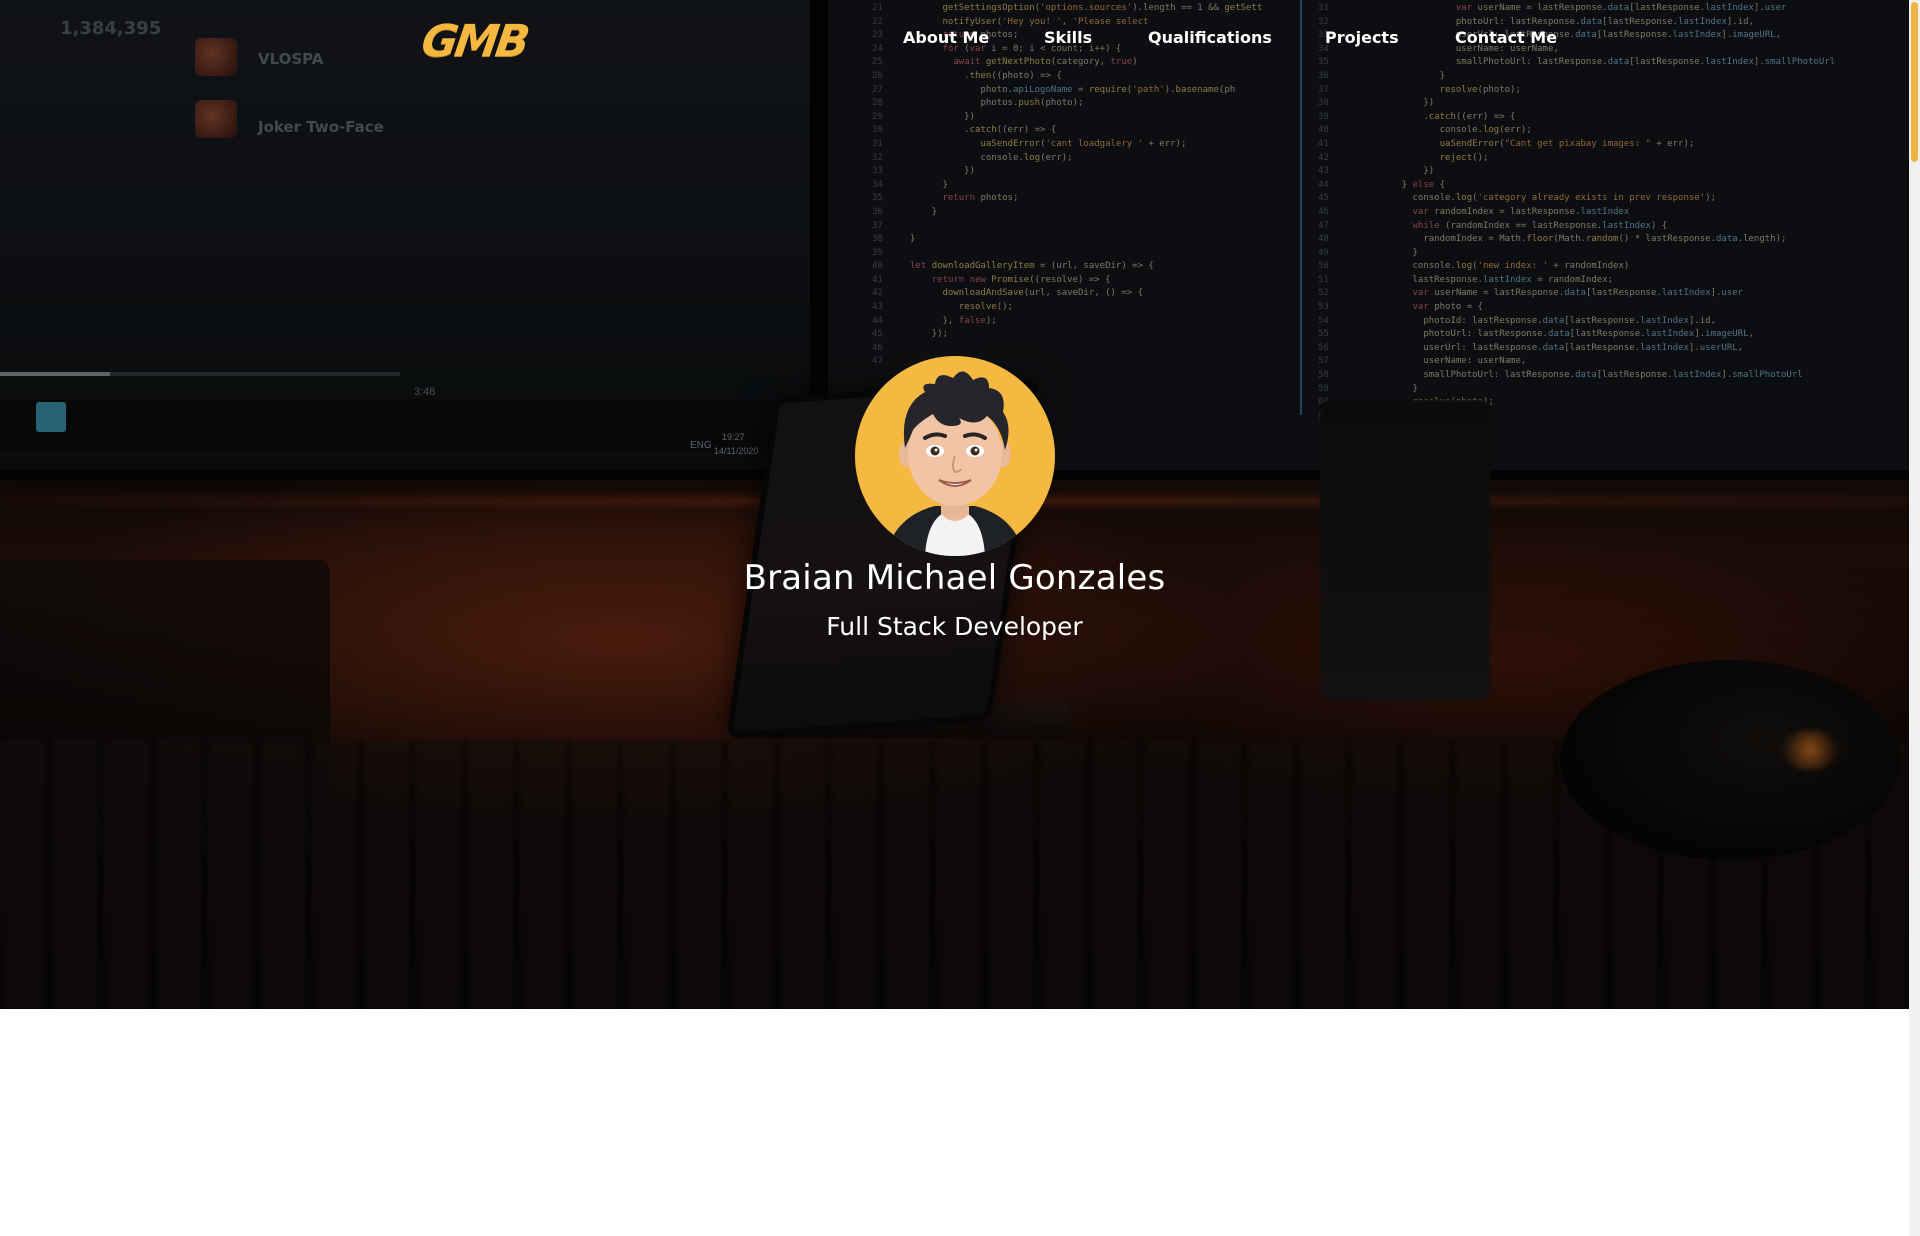 The width and height of the screenshot is (1920, 1236). I want to click on profile-avatar, so click(955, 456).